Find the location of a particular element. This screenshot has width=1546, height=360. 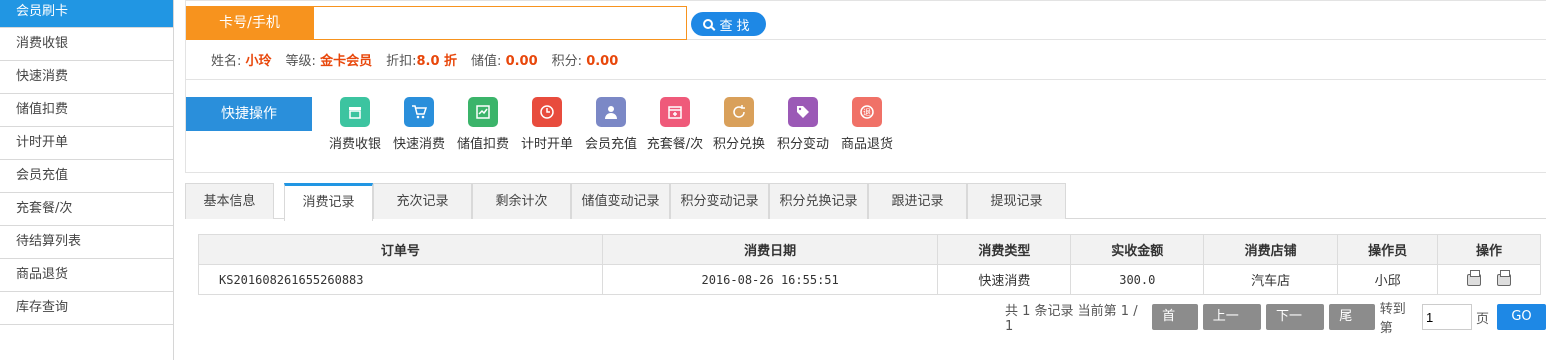

search-icon is located at coordinates (708, 24).